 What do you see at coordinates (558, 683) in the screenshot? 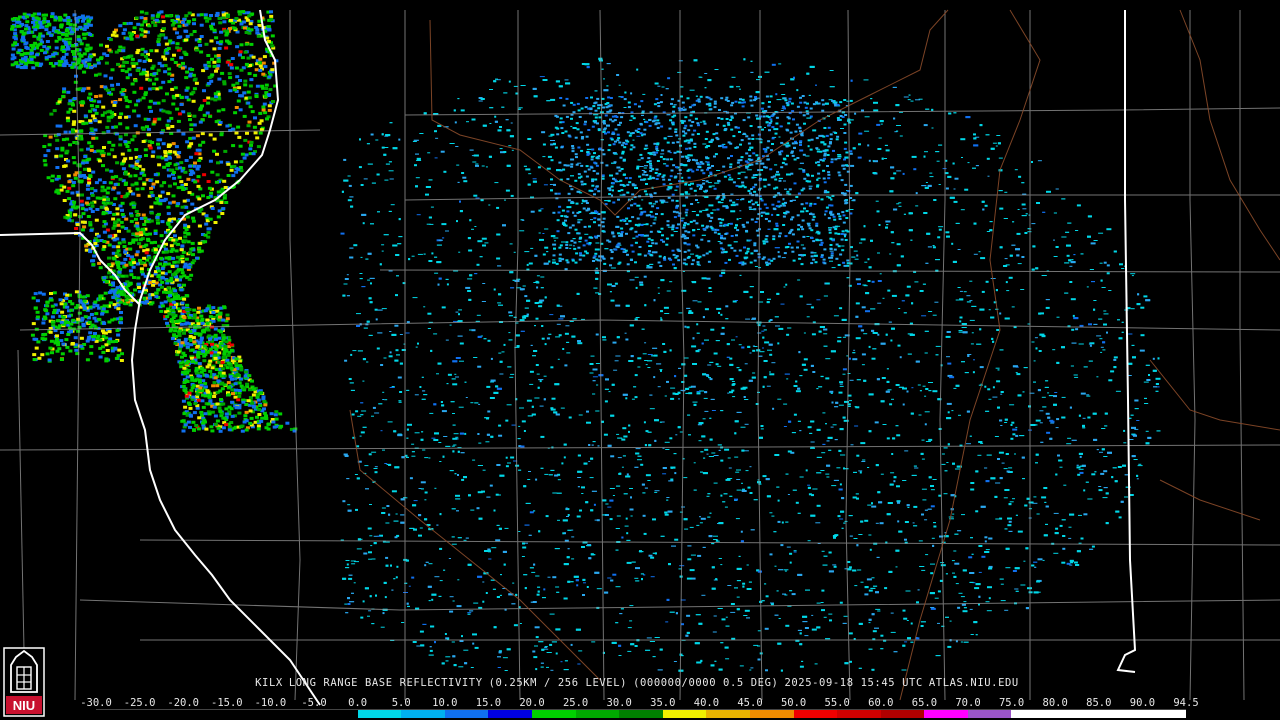
I see `product-resolution: (0.25KM / 256 LEVEL)` at bounding box center [558, 683].